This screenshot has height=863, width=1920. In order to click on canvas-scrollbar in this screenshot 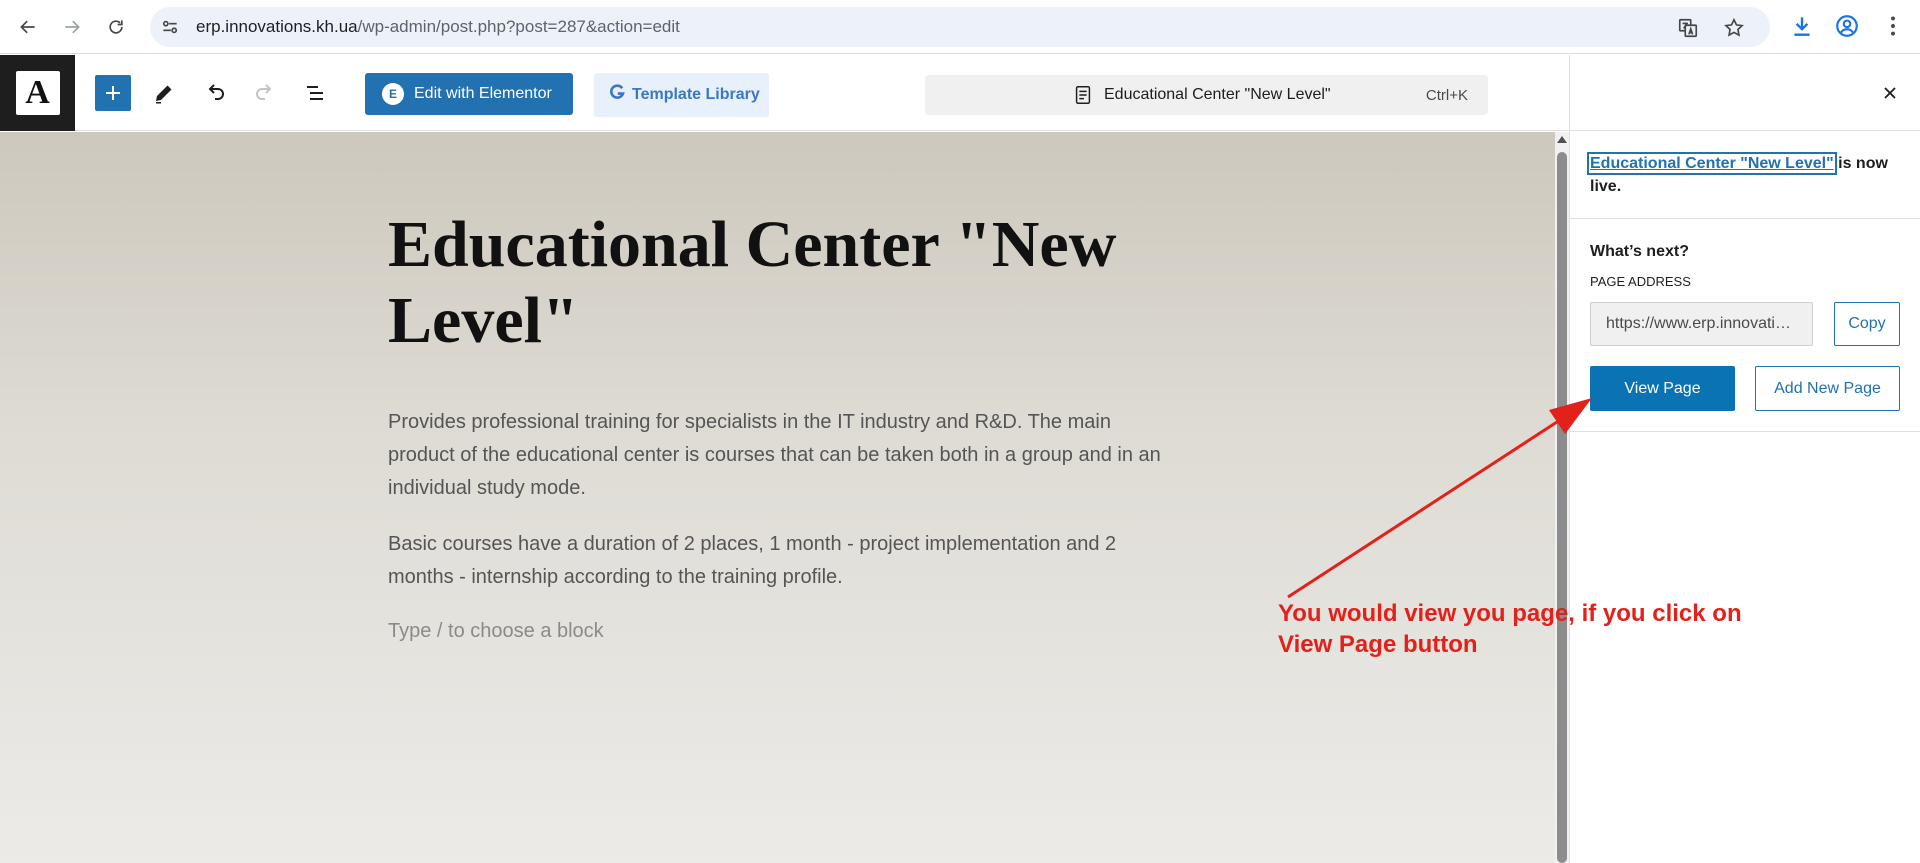, I will do `click(1562, 497)`.